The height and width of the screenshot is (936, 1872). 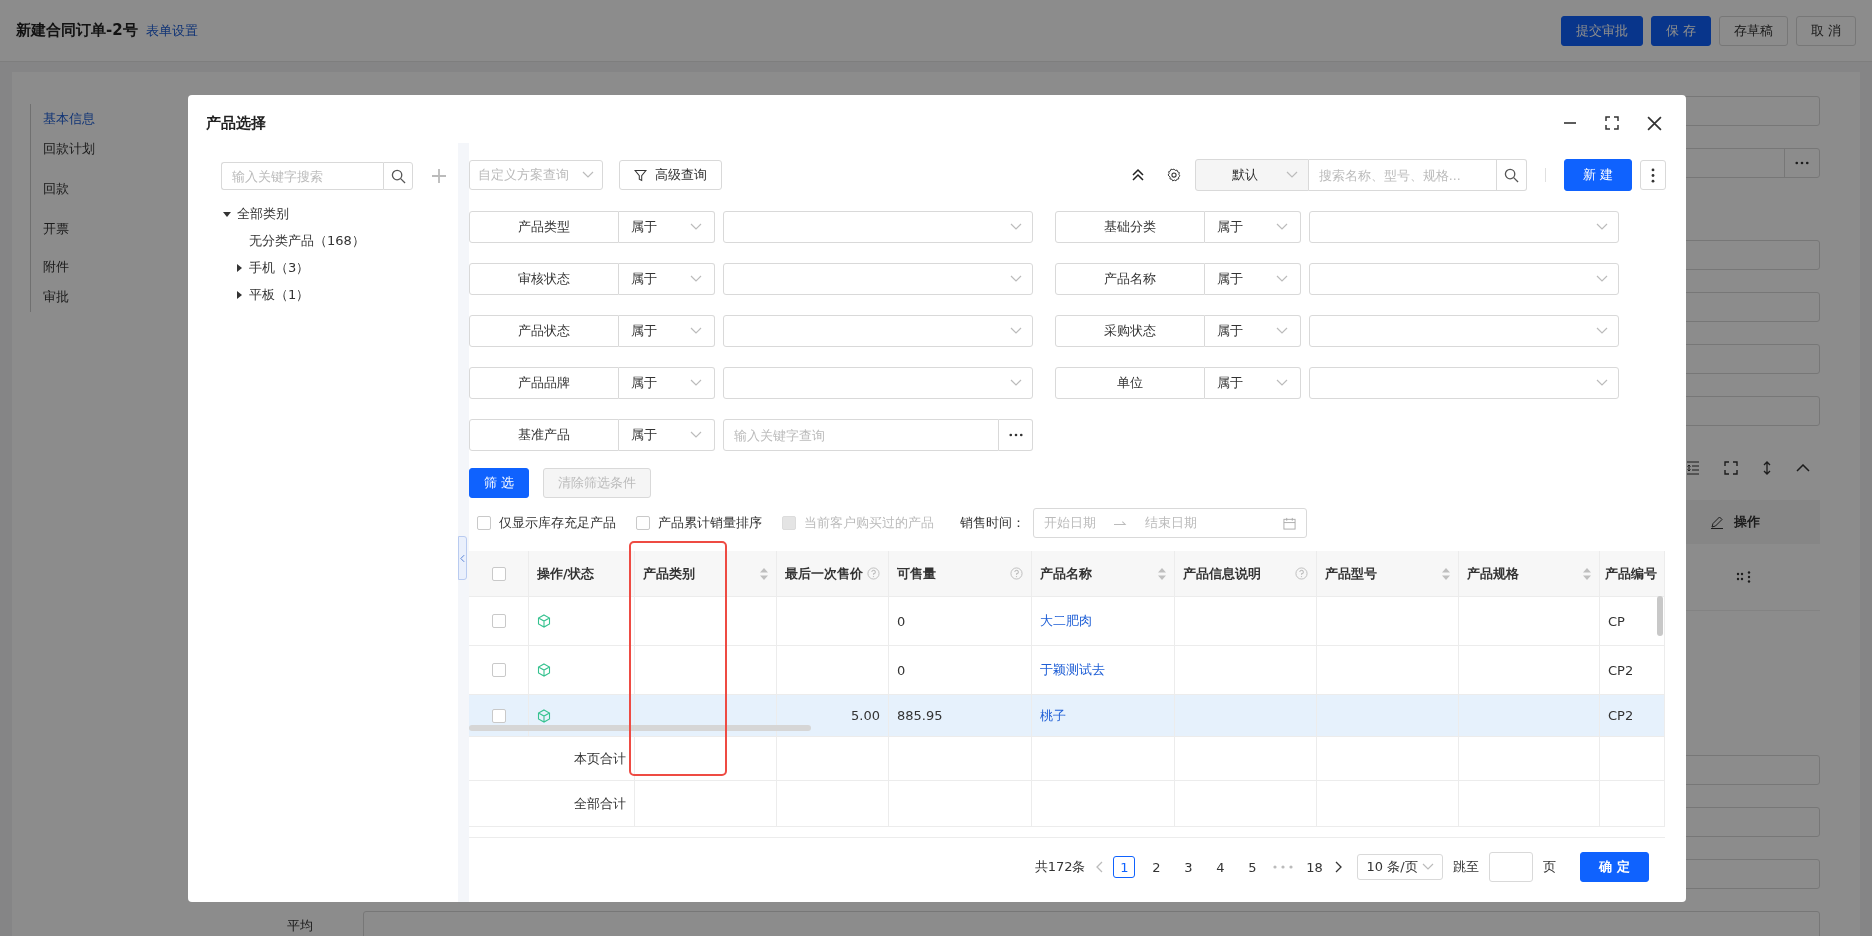 What do you see at coordinates (1601, 30) in the screenshot?
I see `action-button: 提交审批` at bounding box center [1601, 30].